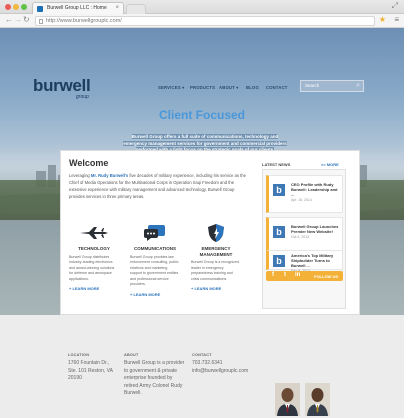 The width and height of the screenshot is (404, 418). What do you see at coordinates (41, 21) in the screenshot?
I see `page-icon` at bounding box center [41, 21].